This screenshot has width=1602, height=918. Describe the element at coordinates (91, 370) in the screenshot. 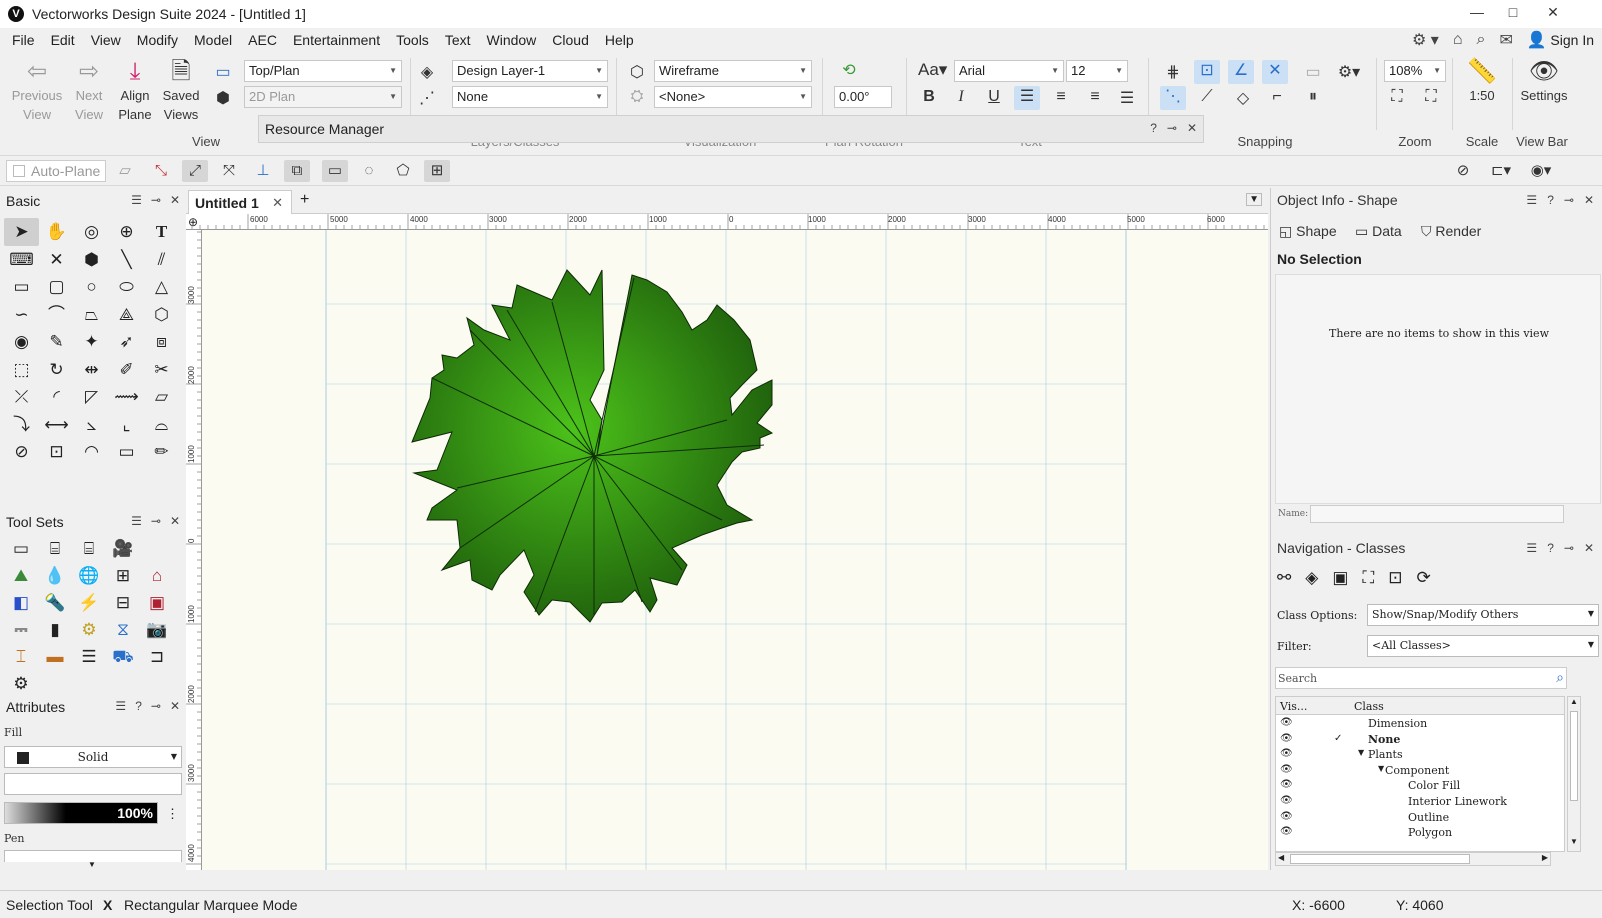

I see `mirror-tool-icon: ⇹` at that location.